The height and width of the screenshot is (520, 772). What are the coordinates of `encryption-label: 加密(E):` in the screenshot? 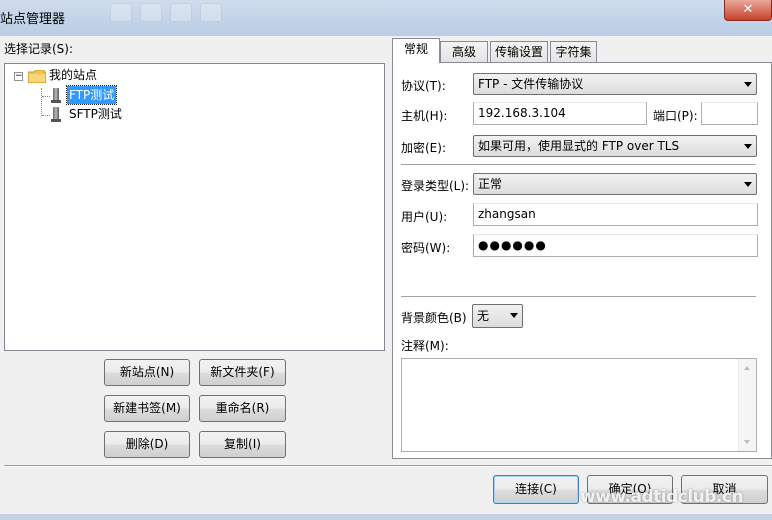 It's located at (423, 148).